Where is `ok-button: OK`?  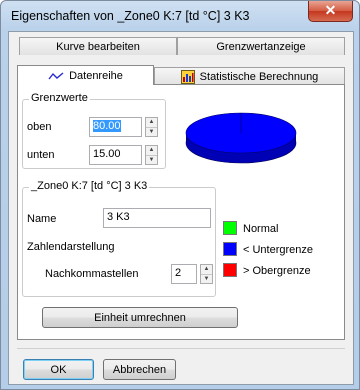 ok-button: OK is located at coordinates (58, 369).